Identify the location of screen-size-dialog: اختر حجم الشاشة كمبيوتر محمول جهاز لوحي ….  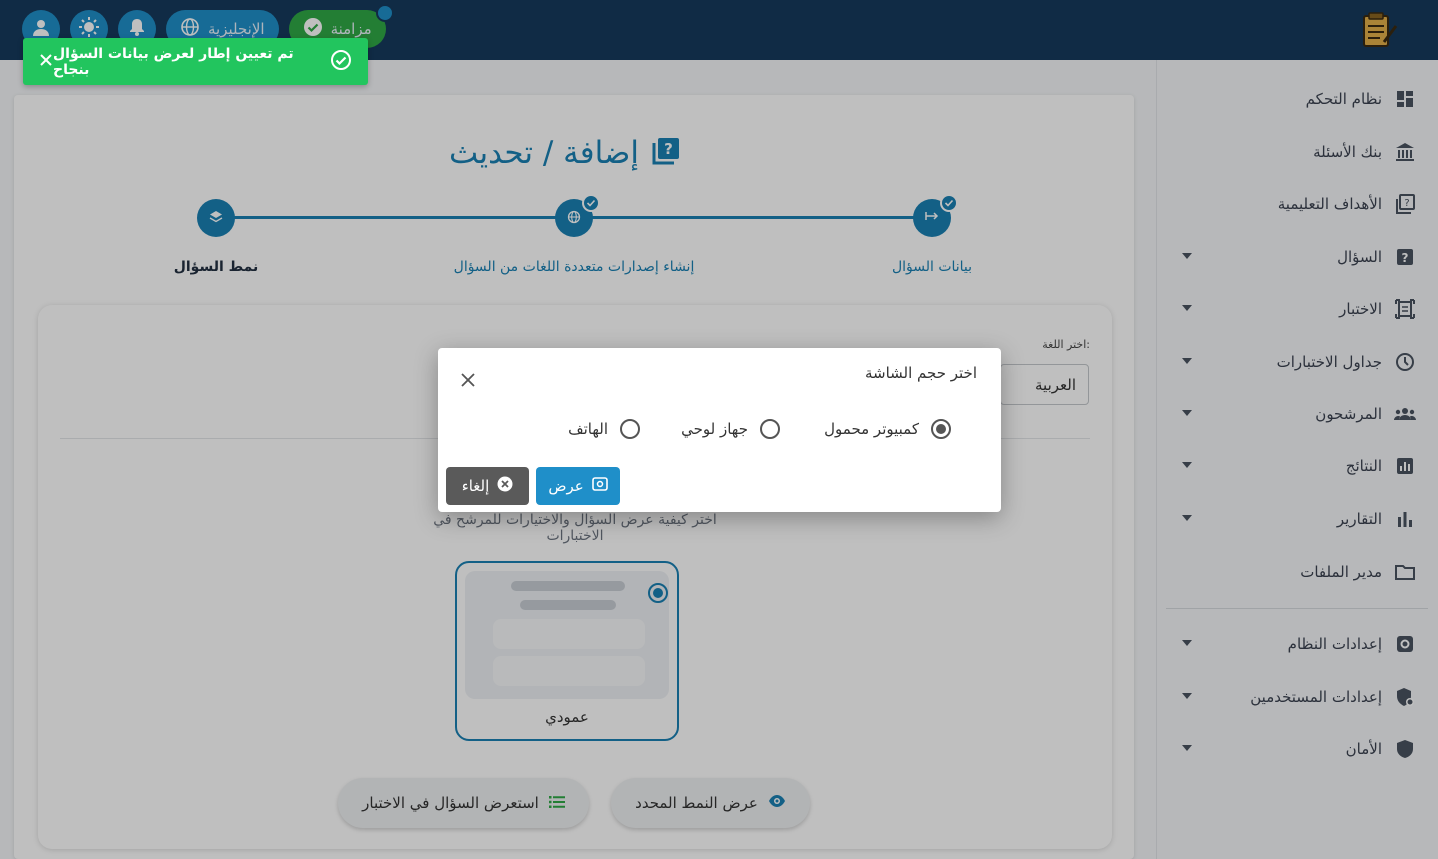
(719, 430).